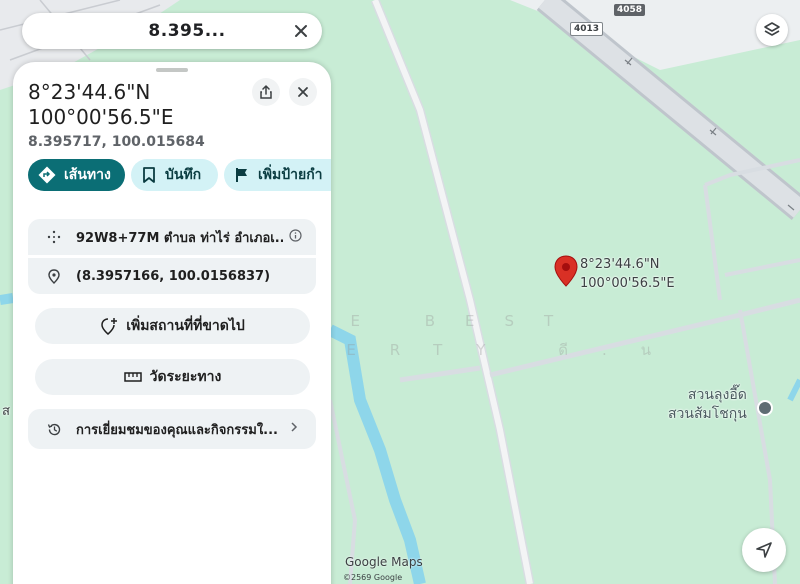 The width and height of the screenshot is (800, 584). I want to click on place-title: 8°23'44.6"N 100°00'56.5"E, so click(138, 105).